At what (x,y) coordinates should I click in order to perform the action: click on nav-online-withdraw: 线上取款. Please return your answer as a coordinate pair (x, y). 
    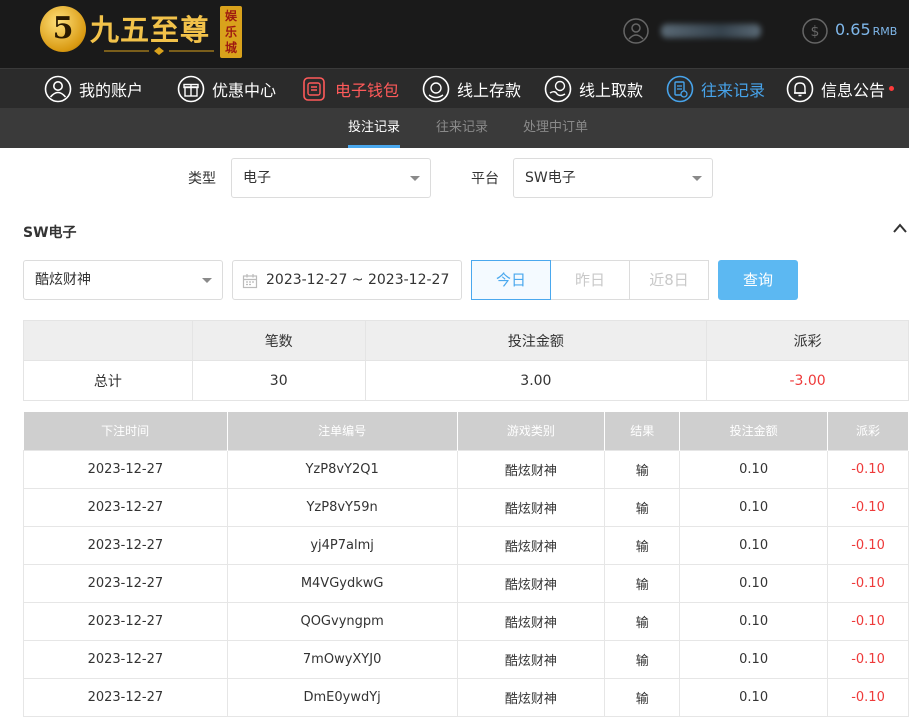
    Looking at the image, I should click on (593, 89).